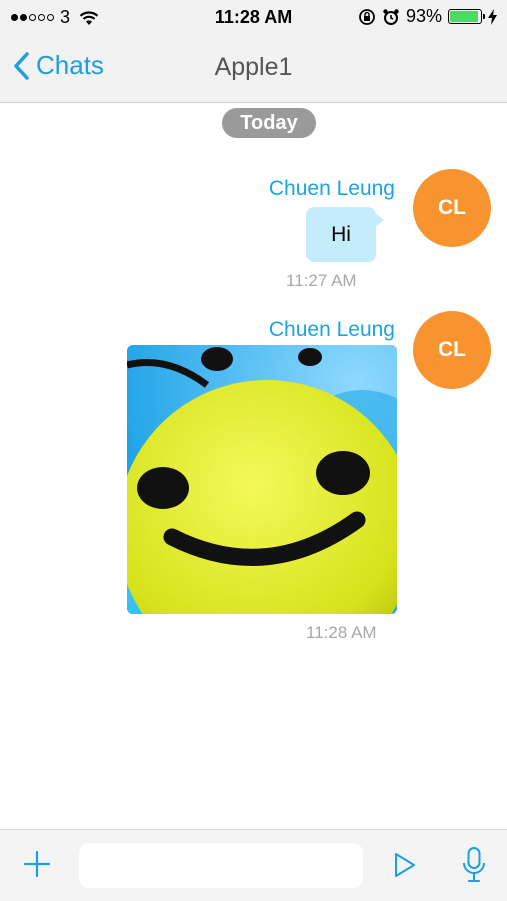 Image resolution: width=507 pixels, height=901 pixels. I want to click on bubble-tail, so click(379, 220).